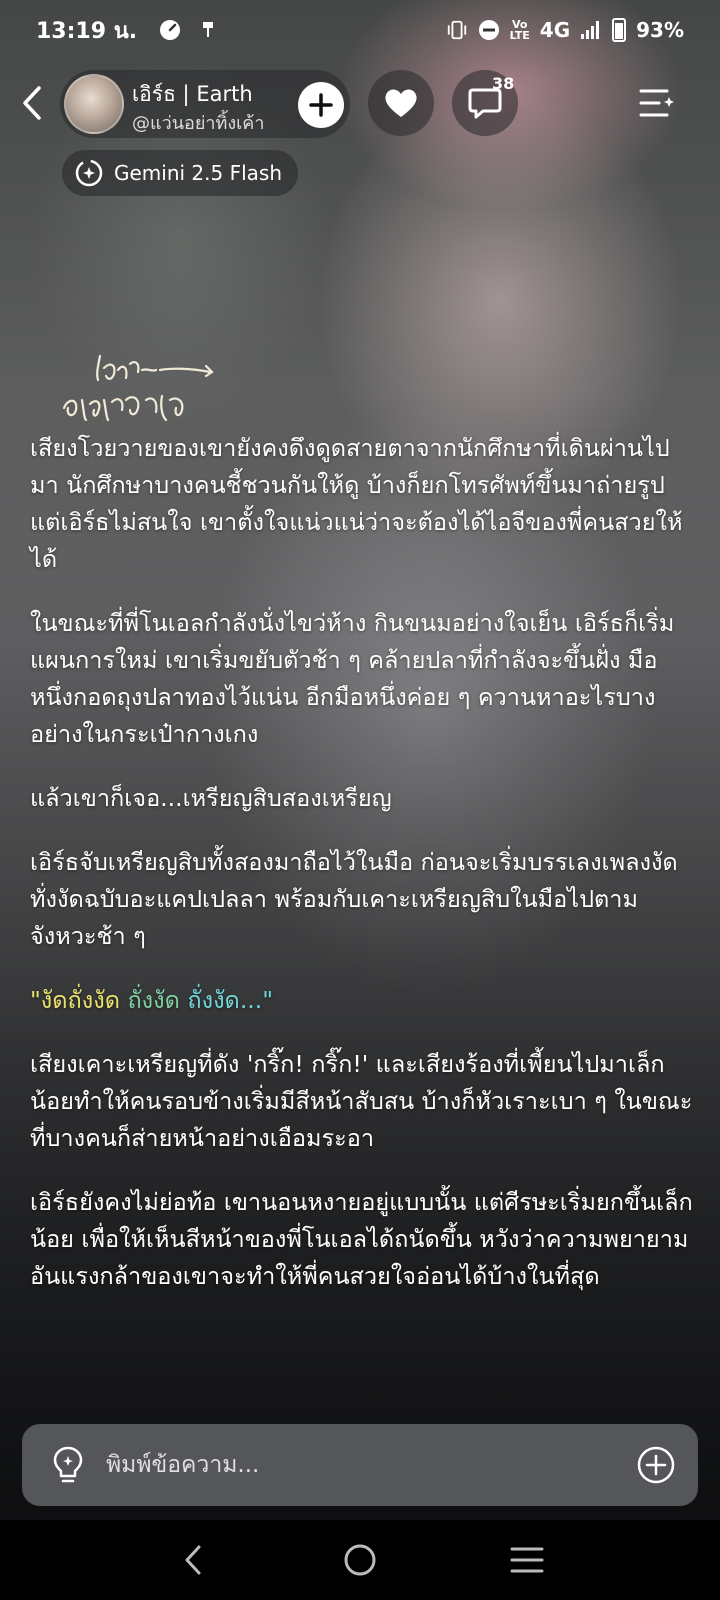 This screenshot has height=1600, width=720. I want to click on message-composer, so click(360, 1465).